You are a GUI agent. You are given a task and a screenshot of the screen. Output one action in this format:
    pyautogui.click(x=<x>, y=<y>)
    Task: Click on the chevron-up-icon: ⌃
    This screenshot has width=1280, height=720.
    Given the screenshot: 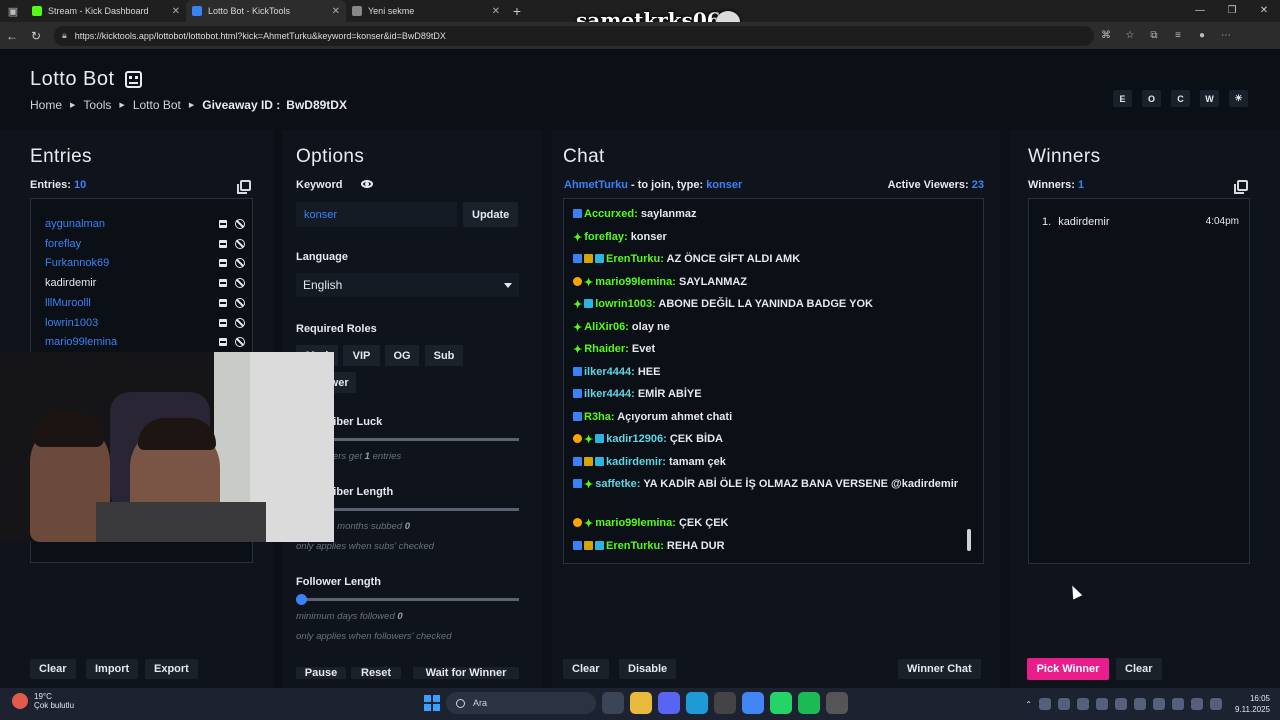 What is the action you would take?
    pyautogui.click(x=1028, y=704)
    